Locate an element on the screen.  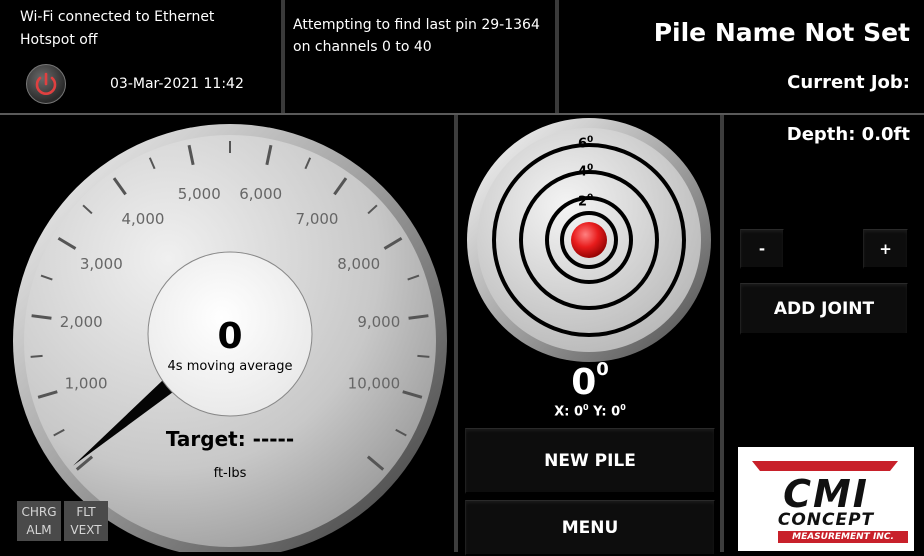
ring-label-4: 40 is located at coordinates (585, 171).